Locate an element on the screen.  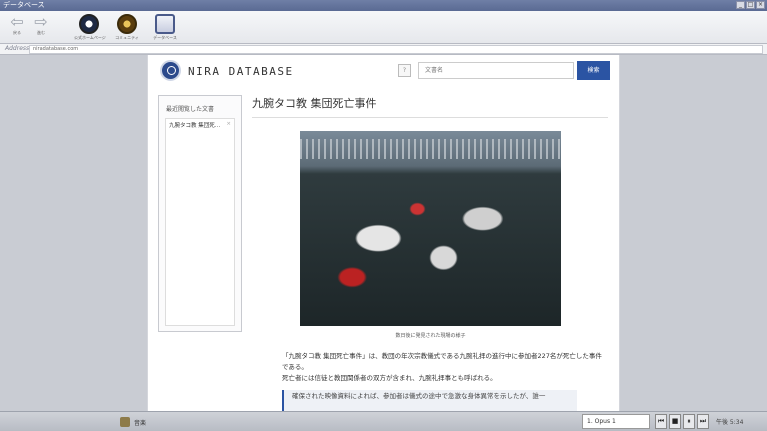
address-label: Address is located at coordinates (17, 48).